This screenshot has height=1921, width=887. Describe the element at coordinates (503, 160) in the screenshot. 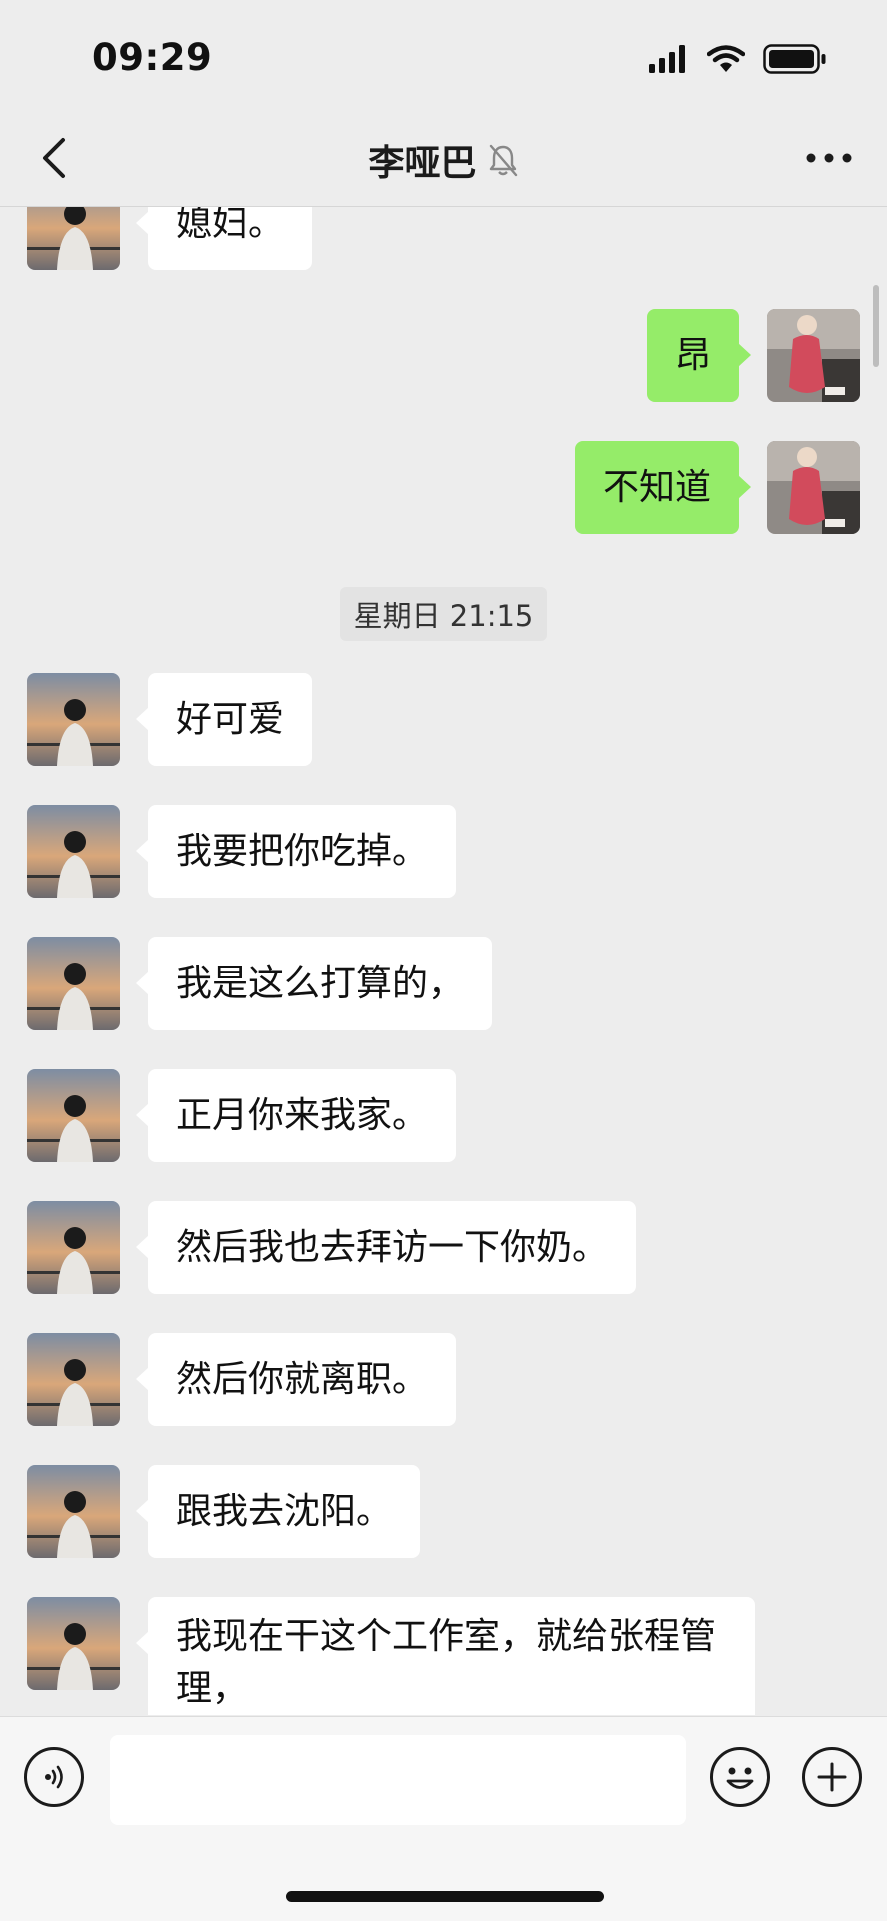

I see `bell-slash-icon` at that location.